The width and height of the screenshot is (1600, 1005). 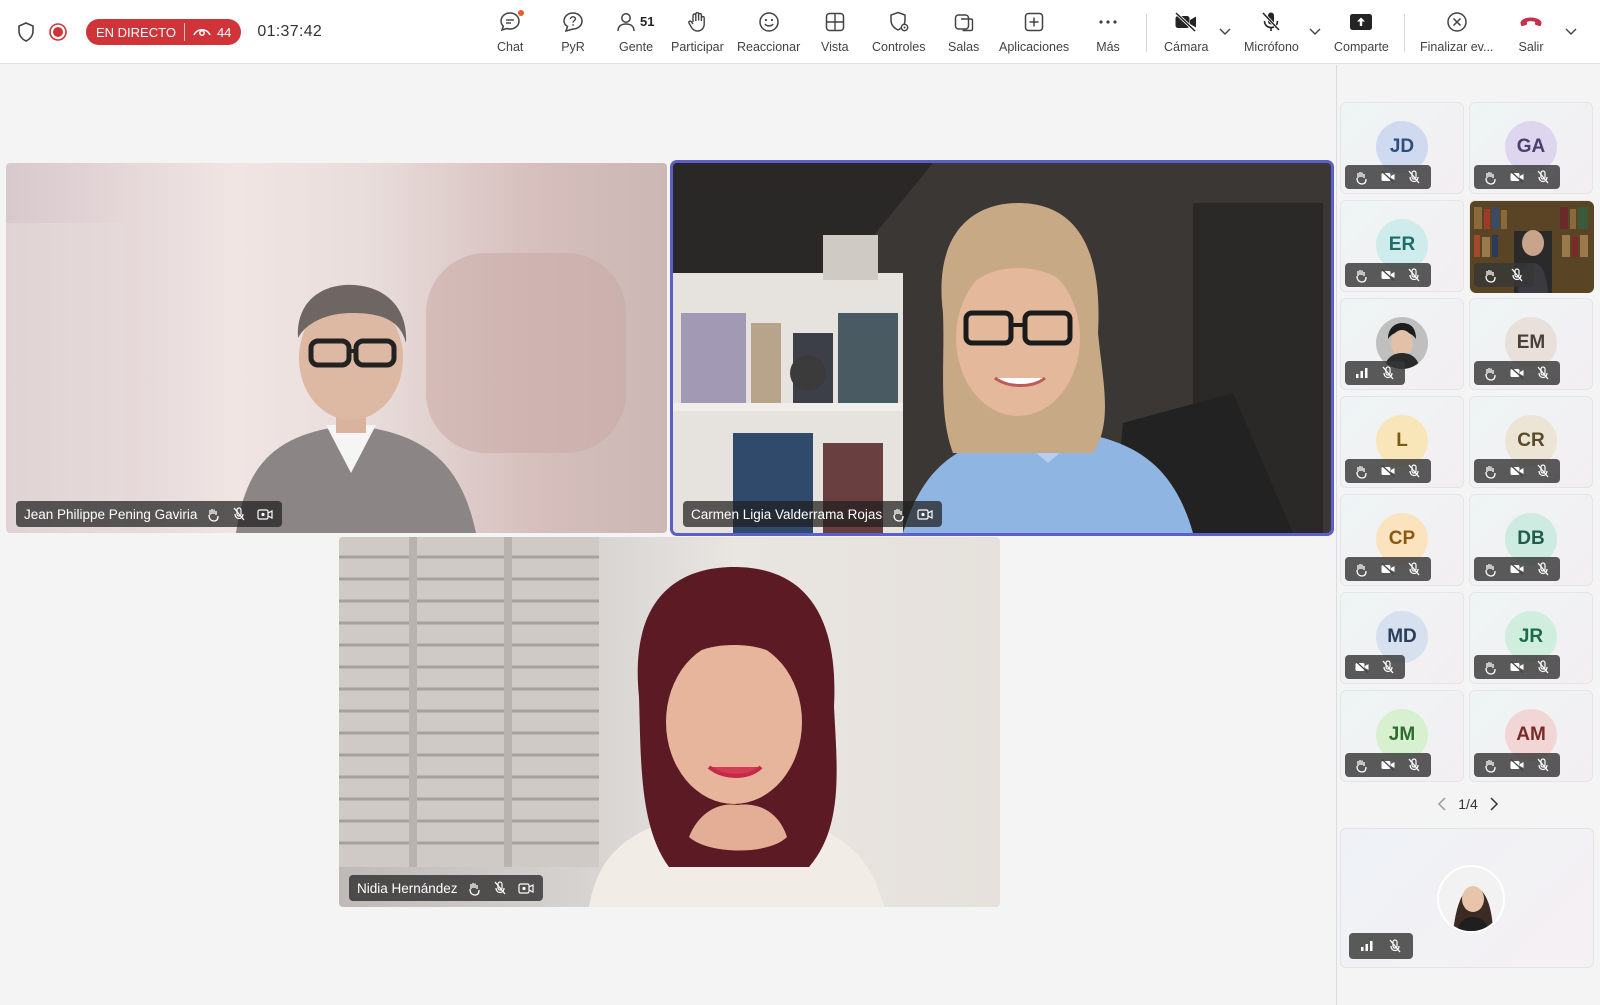 I want to click on participant-name-tag: Carmen Ligia Valderrama Rojas, so click(x=813, y=514).